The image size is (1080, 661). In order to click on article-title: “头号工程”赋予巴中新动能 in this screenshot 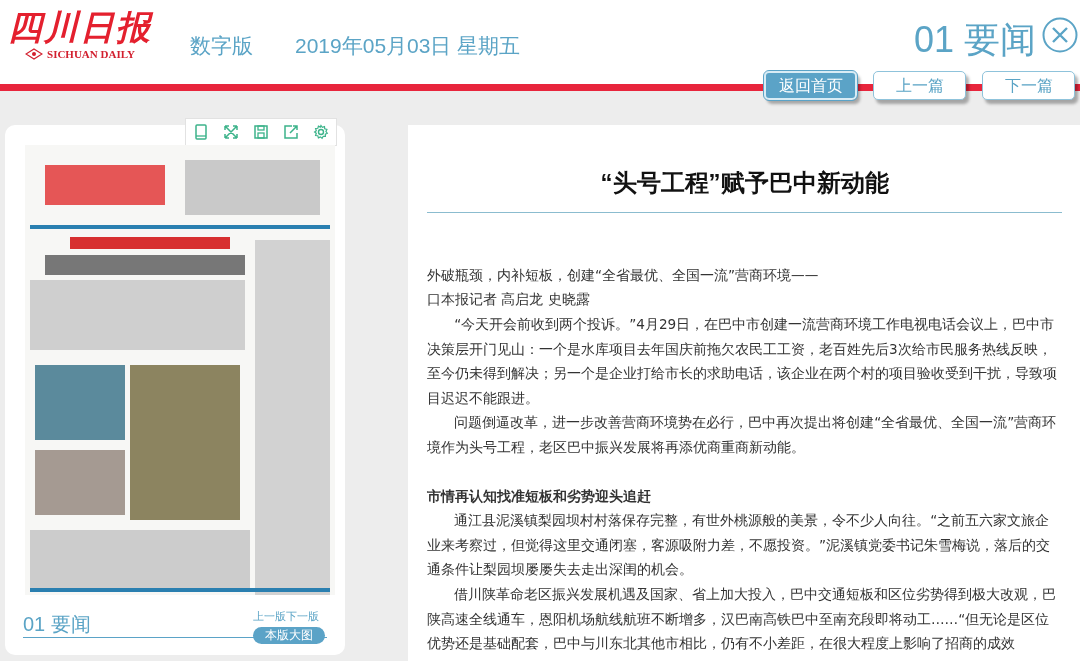, I will do `click(744, 191)`.